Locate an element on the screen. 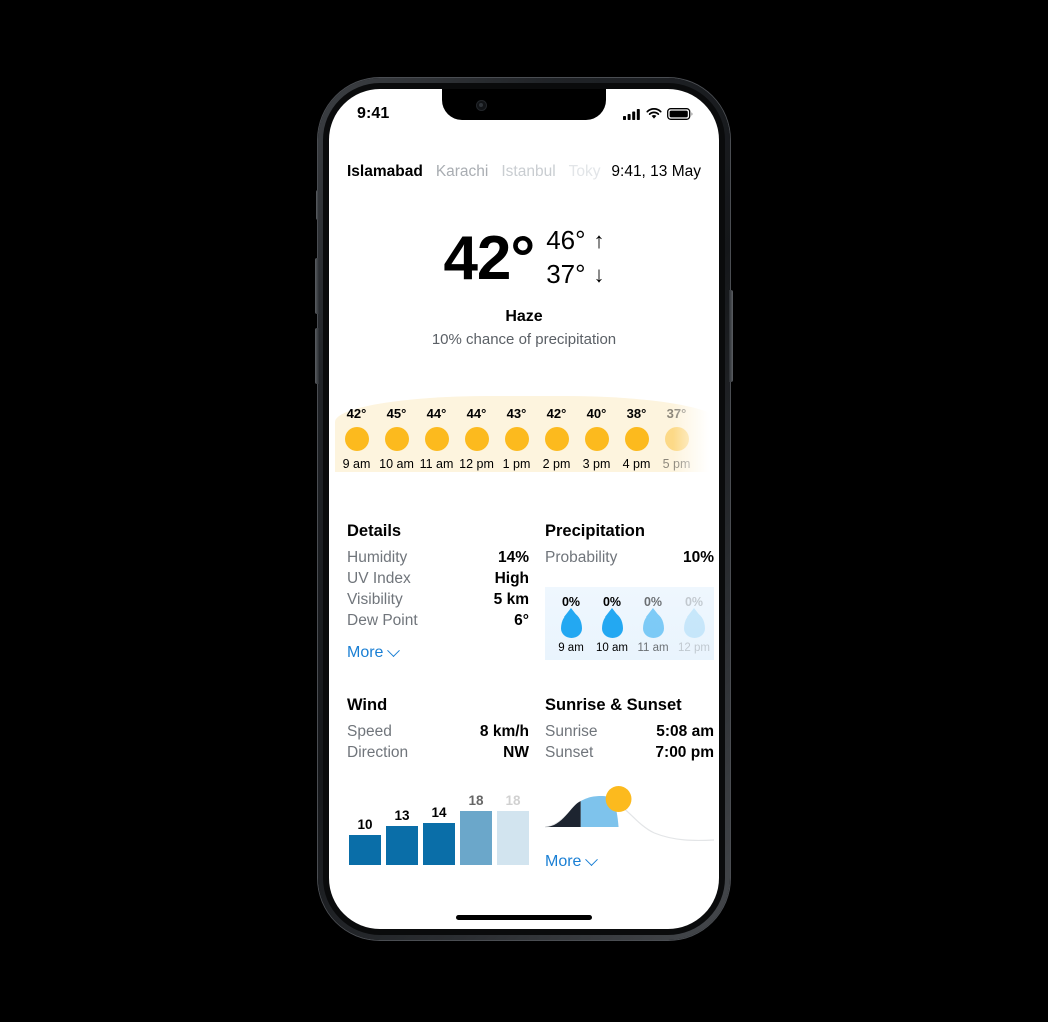  wifi-icon is located at coordinates (654, 113).